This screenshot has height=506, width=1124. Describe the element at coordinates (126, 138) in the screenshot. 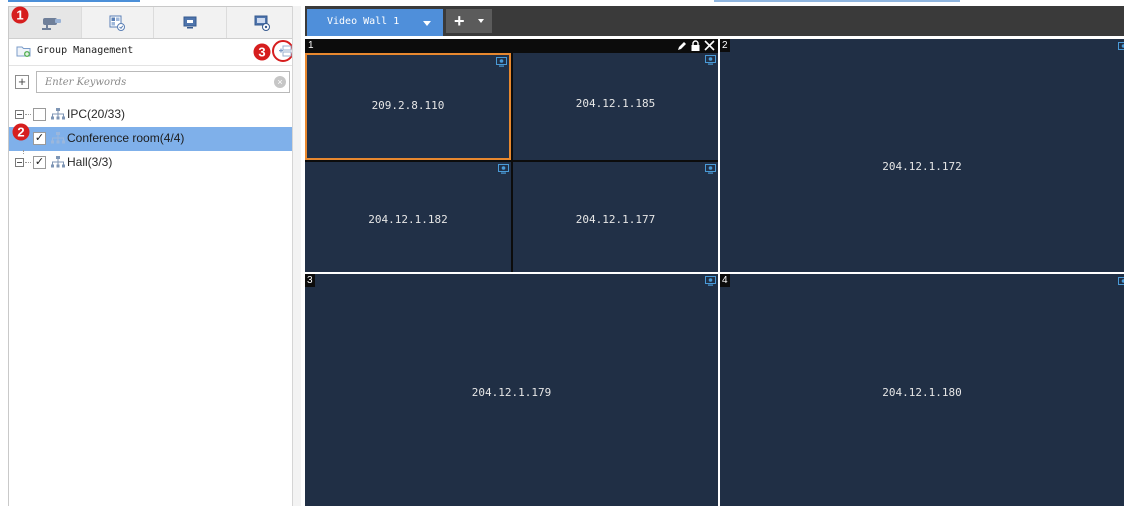

I see `tree-node-label: Conference room(4/4)` at that location.